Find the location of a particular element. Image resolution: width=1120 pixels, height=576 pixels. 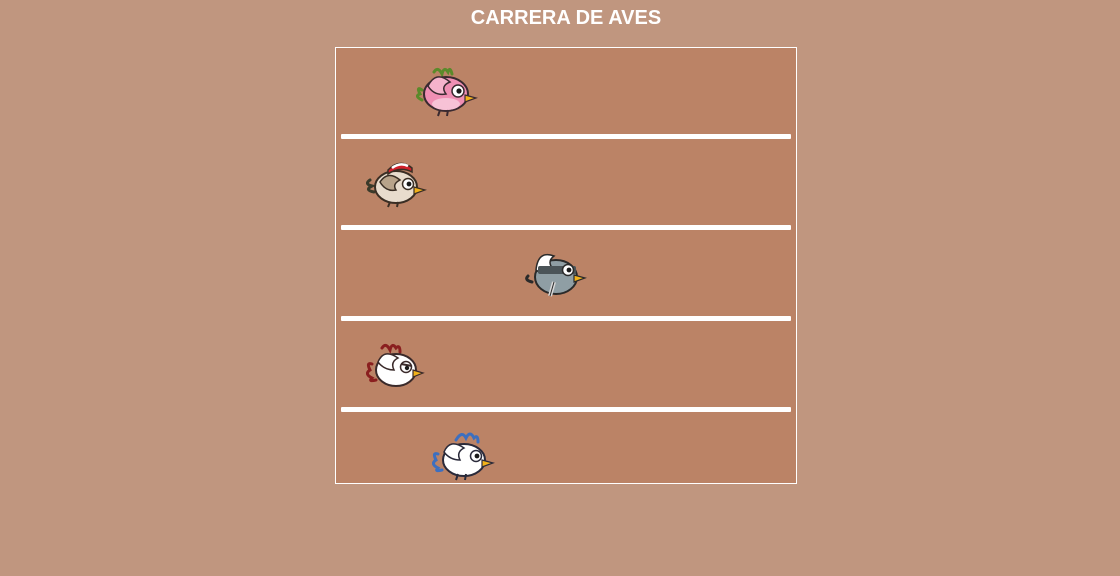

pink-bird-icon is located at coordinates (448, 91).